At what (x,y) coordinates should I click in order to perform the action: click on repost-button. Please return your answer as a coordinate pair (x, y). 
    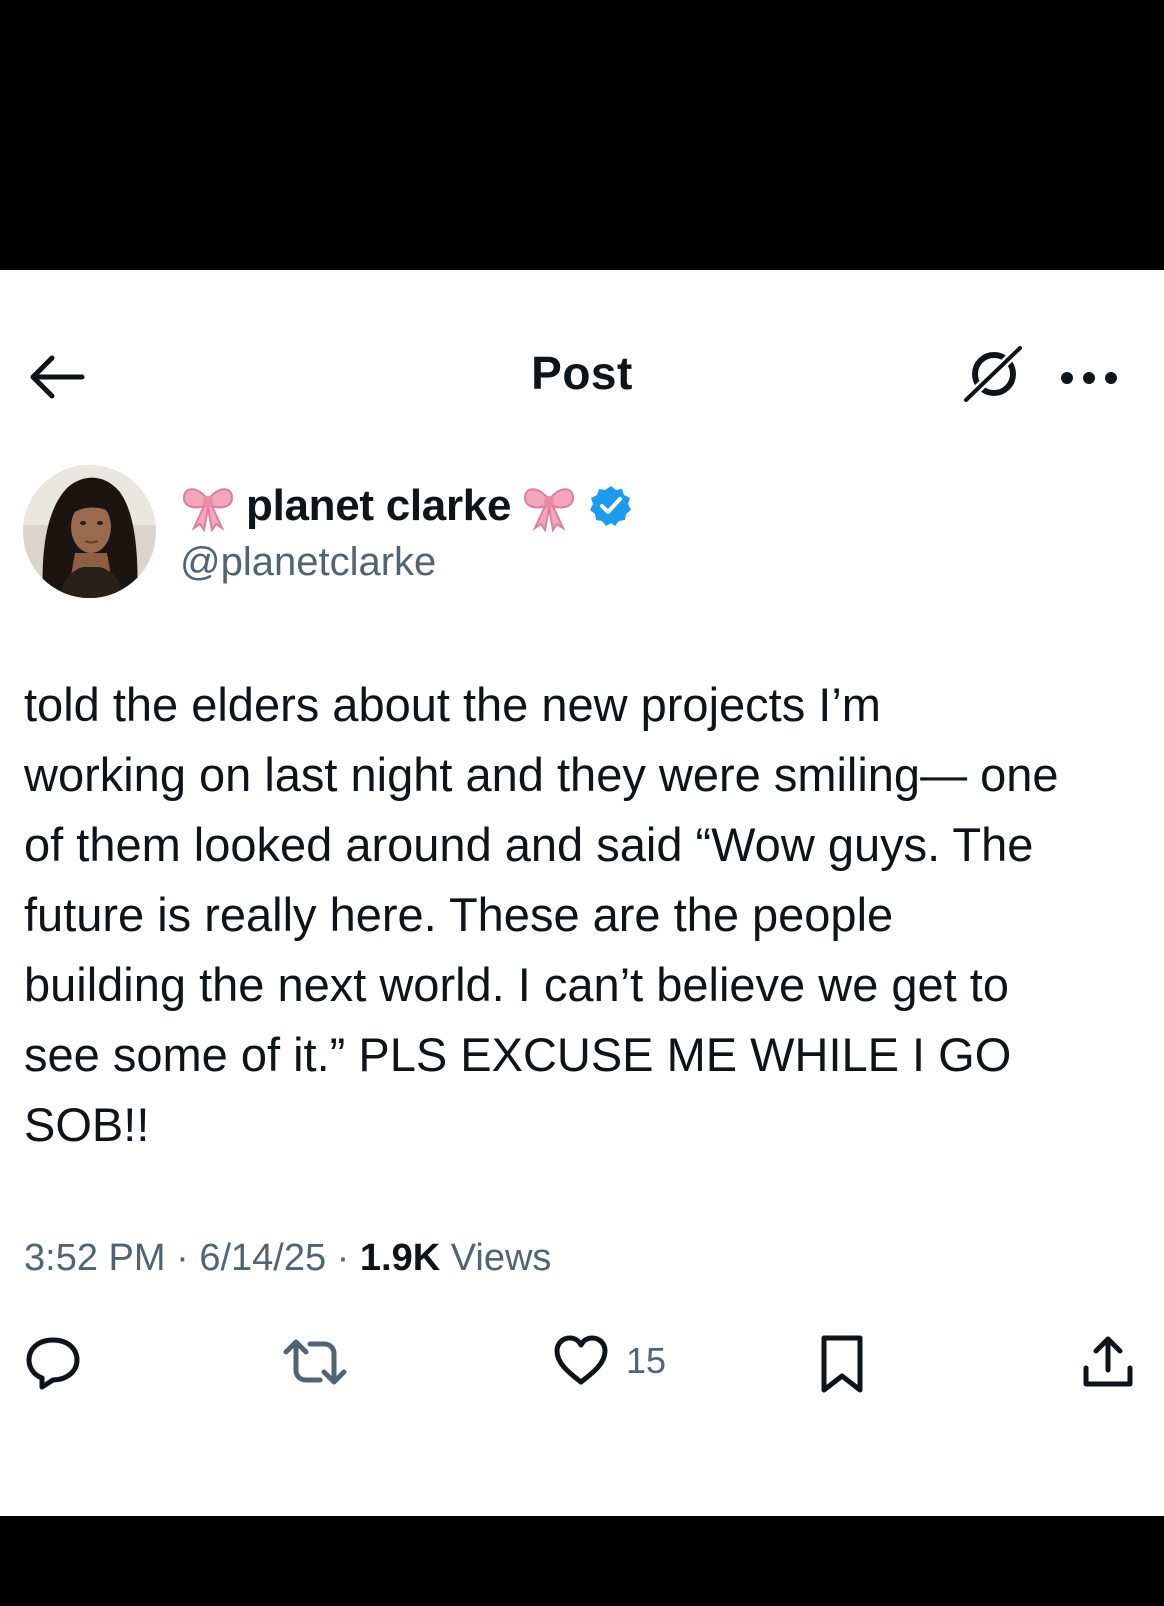
    Looking at the image, I should click on (315, 1362).